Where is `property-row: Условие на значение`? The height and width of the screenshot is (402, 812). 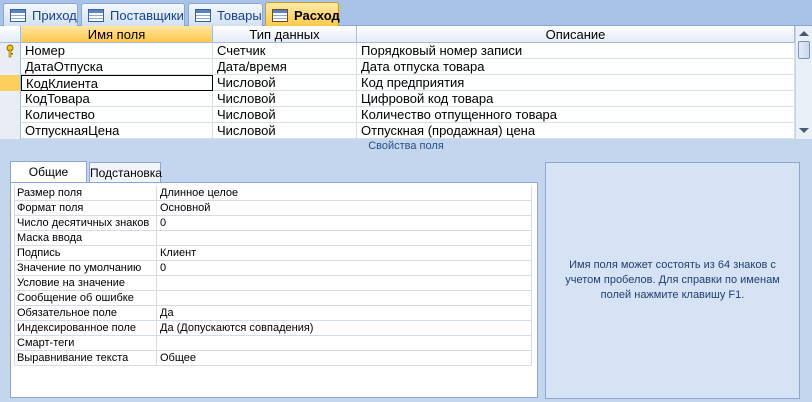 property-row: Условие на значение is located at coordinates (273, 283).